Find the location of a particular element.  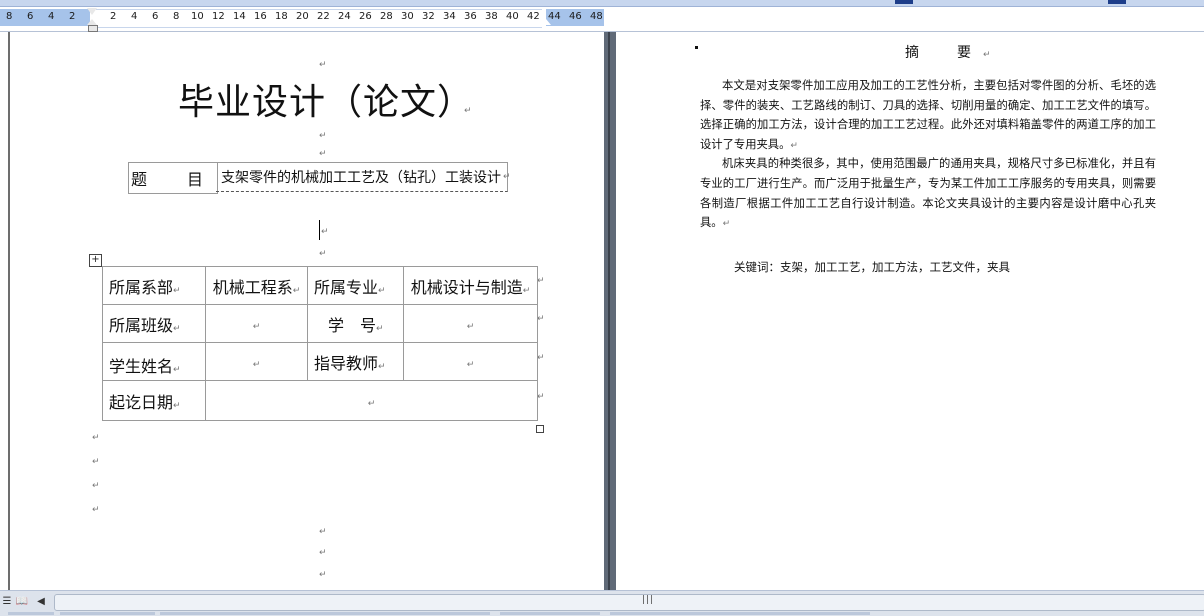

ruler-number: 30 is located at coordinates (407, 16).